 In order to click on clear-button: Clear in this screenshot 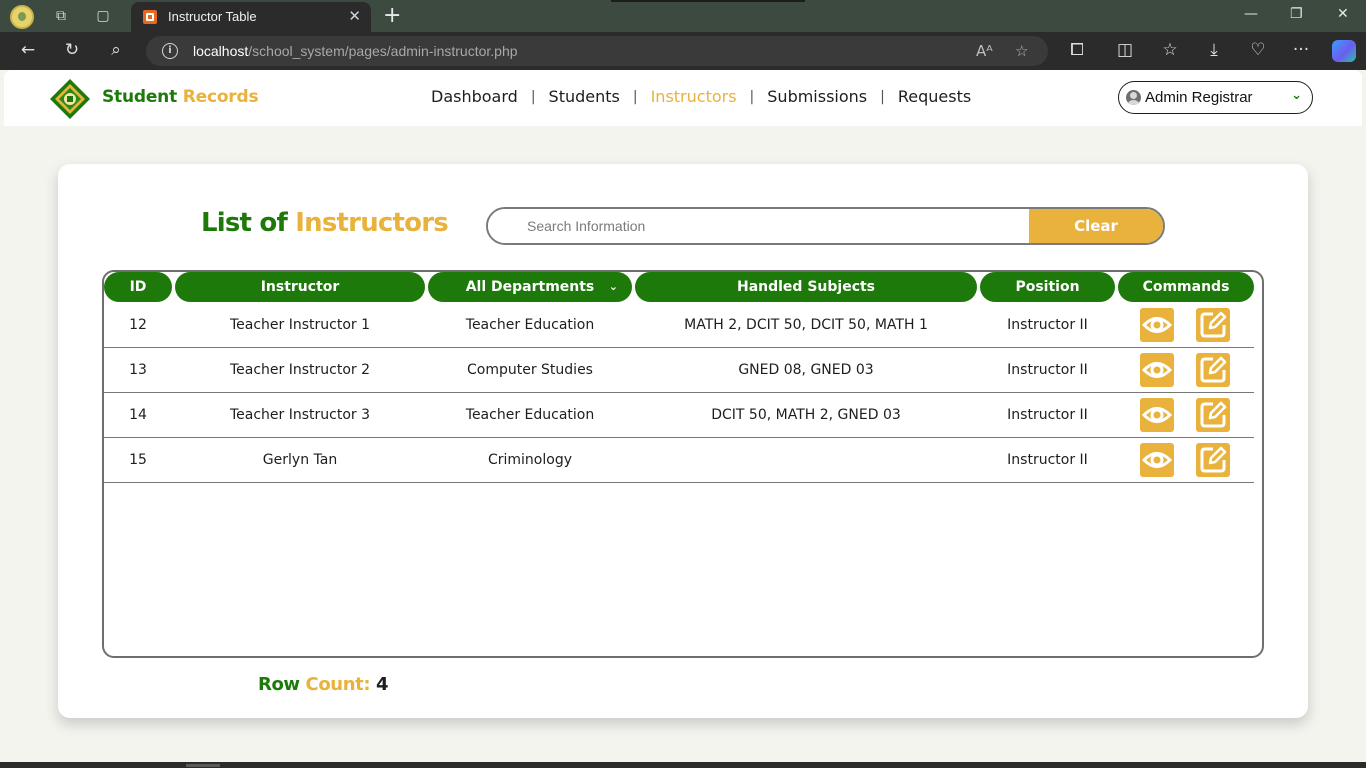, I will do `click(1096, 226)`.